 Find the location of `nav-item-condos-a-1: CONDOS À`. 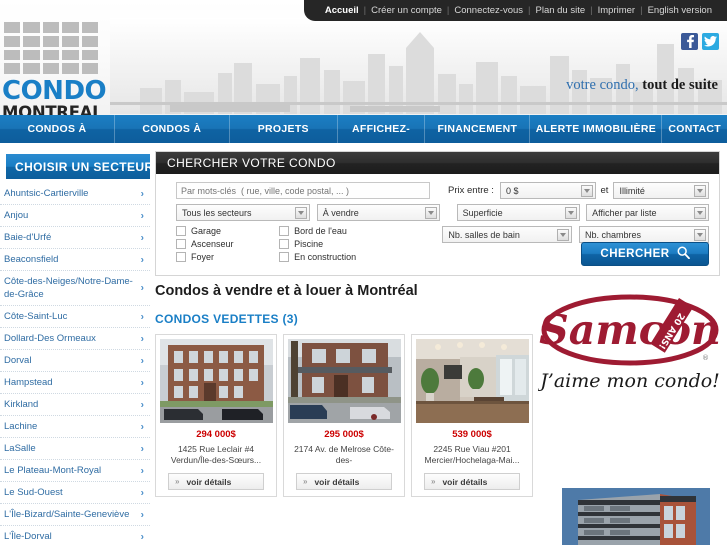

nav-item-condos-a-1: CONDOS À is located at coordinates (57, 129).